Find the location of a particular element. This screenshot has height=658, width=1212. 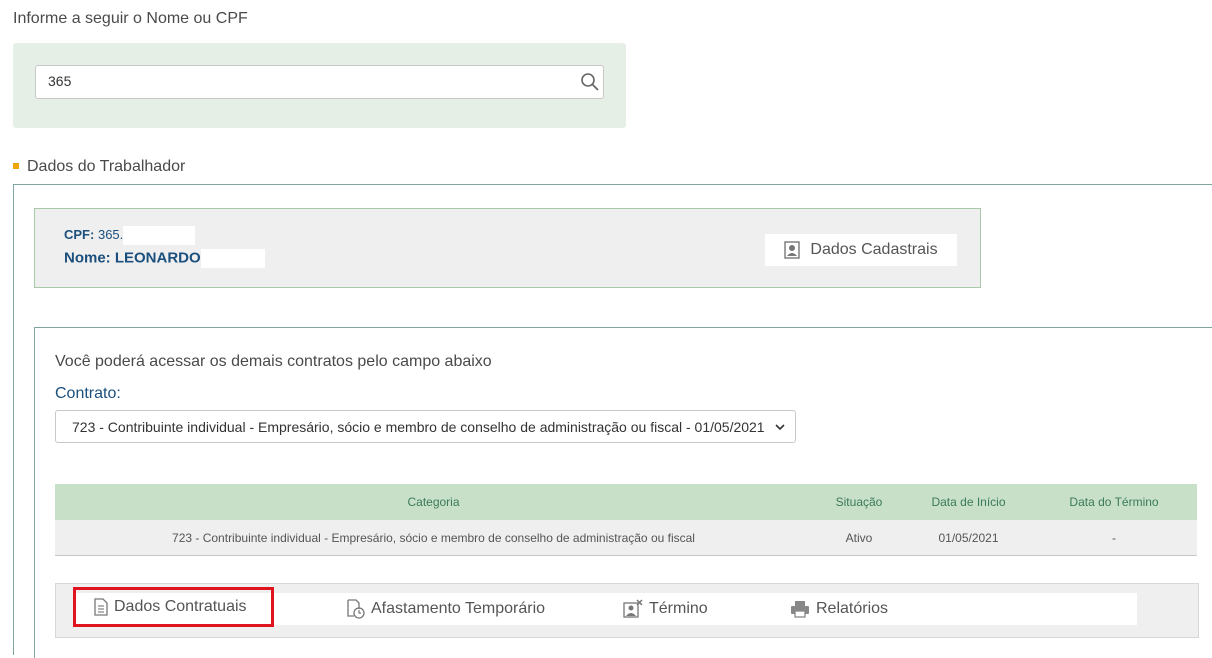

person-remove-icon is located at coordinates (633, 608).